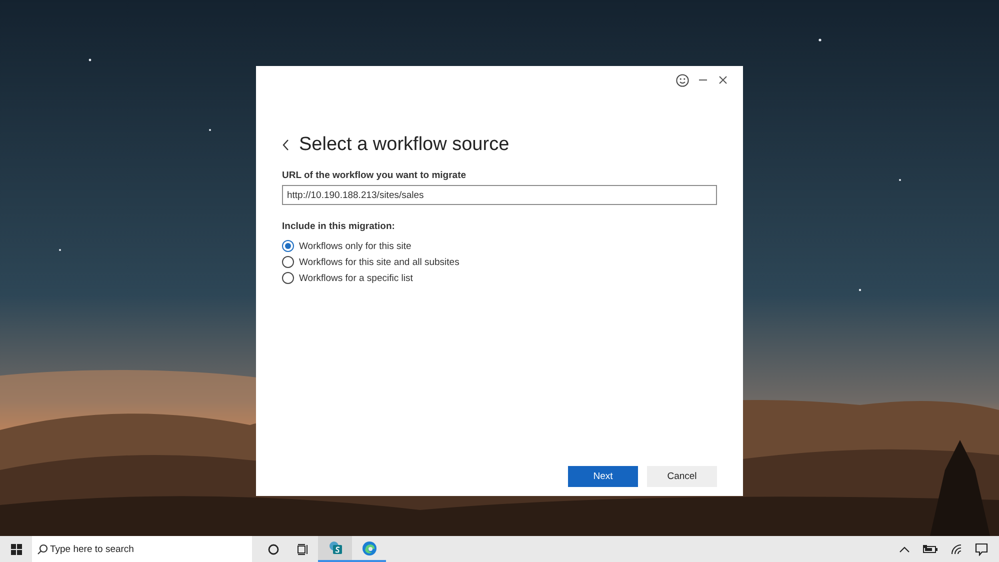 Image resolution: width=999 pixels, height=562 pixels. What do you see at coordinates (356, 278) in the screenshot?
I see `option-label: Workflows for a specific list` at bounding box center [356, 278].